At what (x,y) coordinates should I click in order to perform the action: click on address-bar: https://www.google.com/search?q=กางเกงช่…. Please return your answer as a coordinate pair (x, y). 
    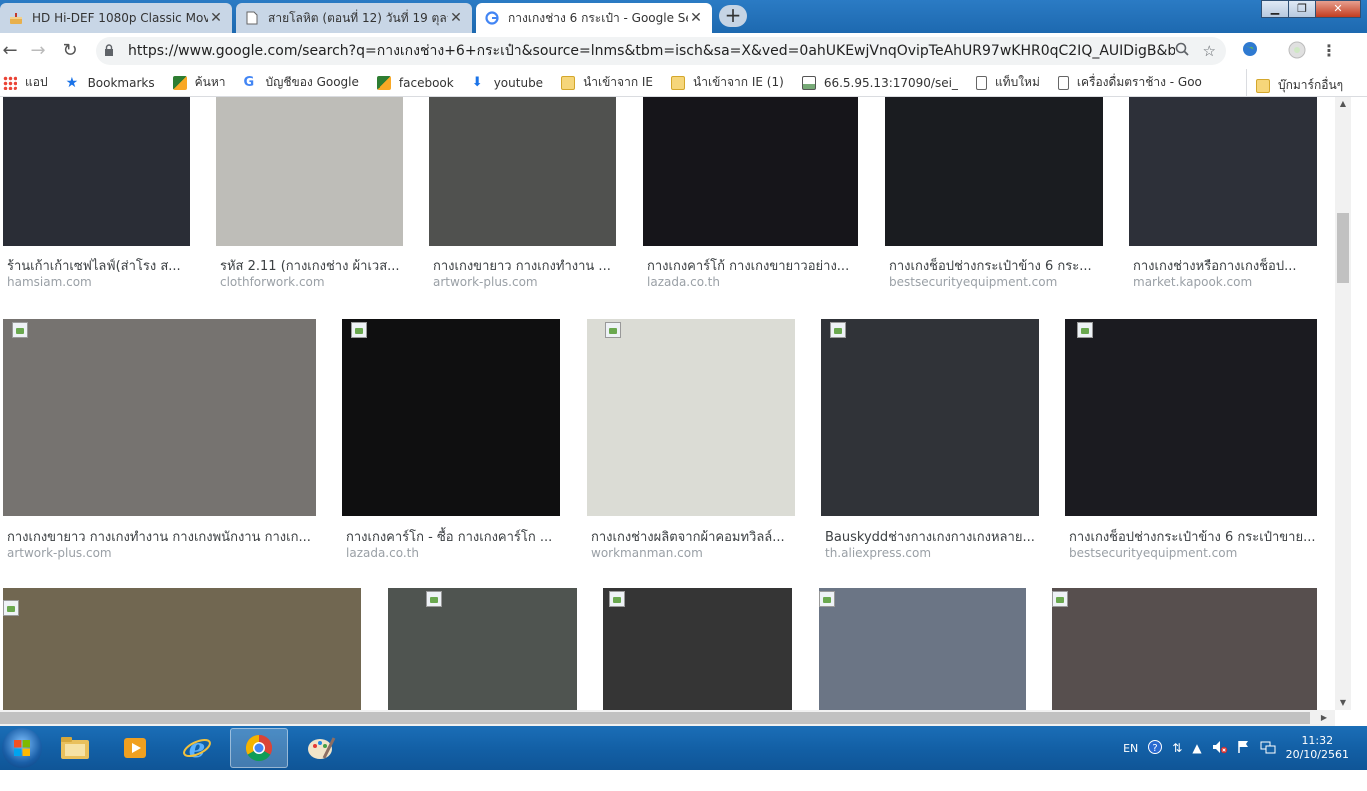
    Looking at the image, I should click on (661, 51).